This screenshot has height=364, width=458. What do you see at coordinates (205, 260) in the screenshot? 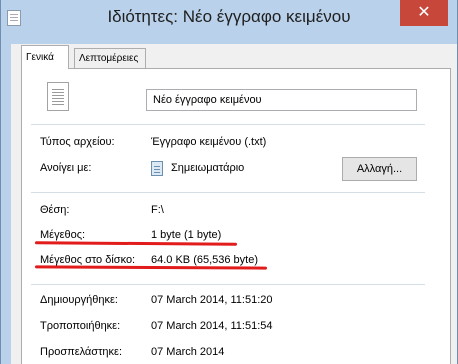
I see `size-on-disk-value: 64.0 KB (65,536 byte)` at bounding box center [205, 260].